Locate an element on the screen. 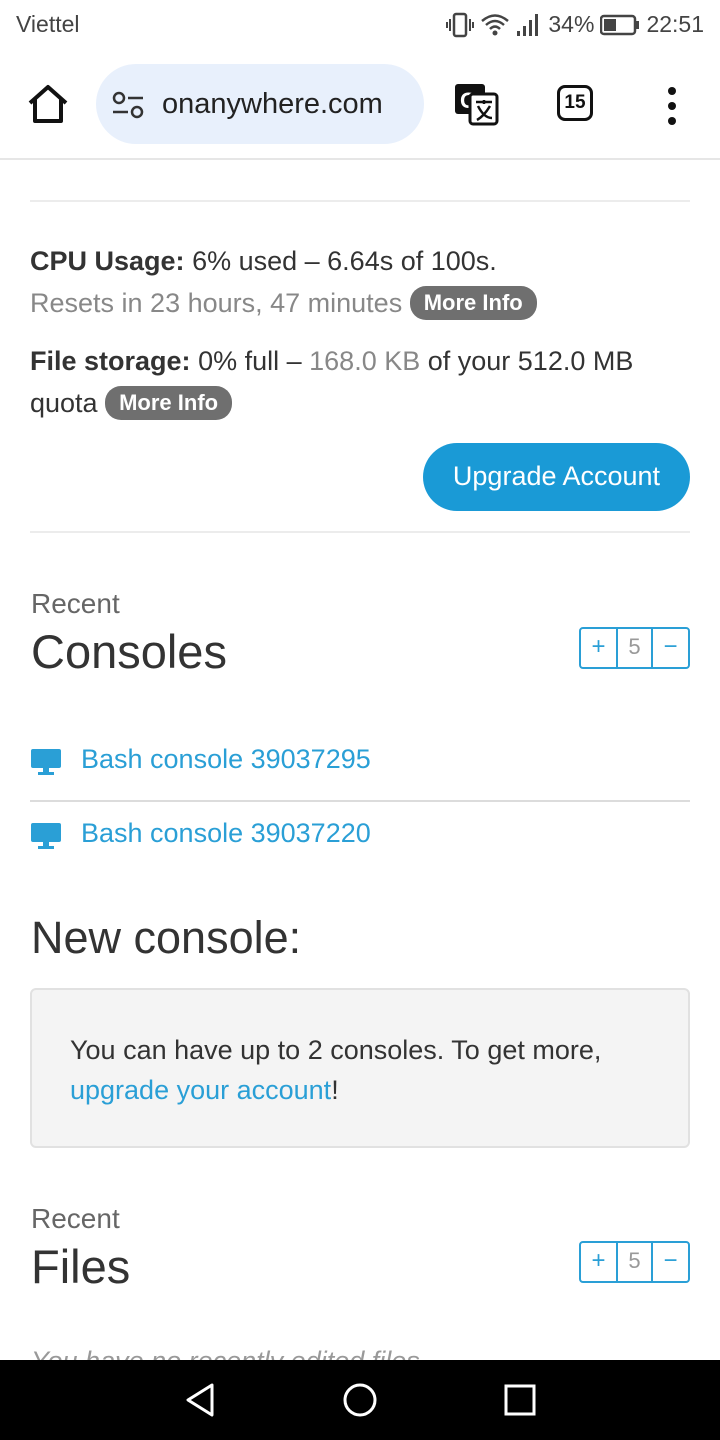  system-navigation-bar is located at coordinates (360, 1400).